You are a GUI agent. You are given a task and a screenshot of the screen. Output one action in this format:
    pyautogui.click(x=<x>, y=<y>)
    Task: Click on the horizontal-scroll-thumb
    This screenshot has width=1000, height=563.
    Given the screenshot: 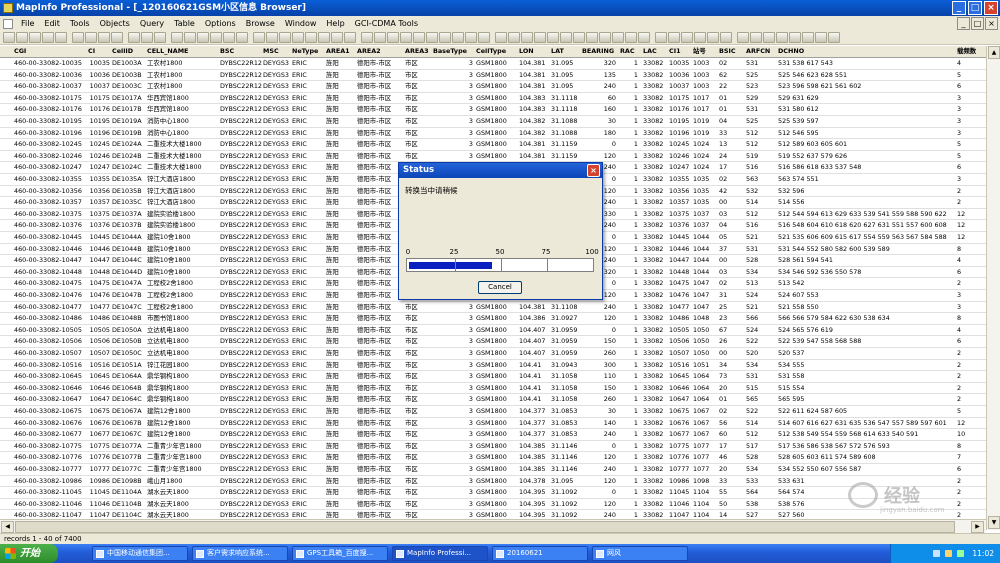 What is the action you would take?
    pyautogui.click(x=485, y=527)
    